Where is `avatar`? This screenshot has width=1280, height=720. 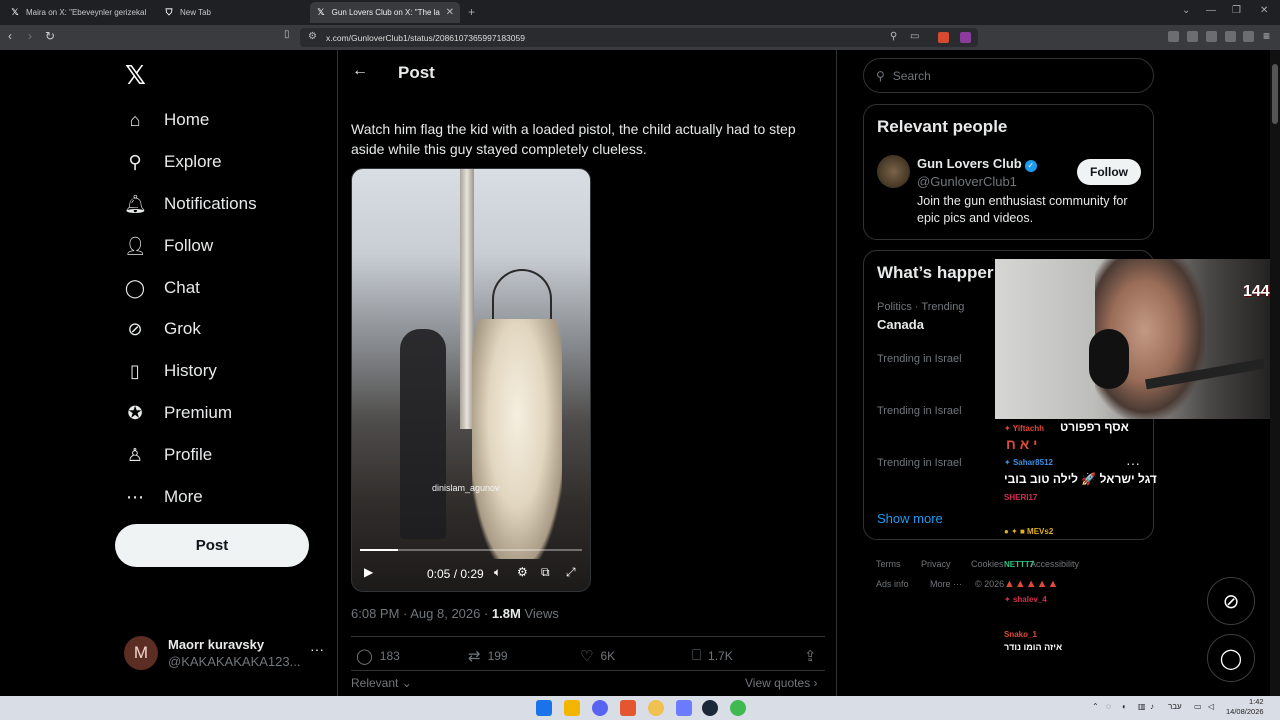
avatar is located at coordinates (893, 171).